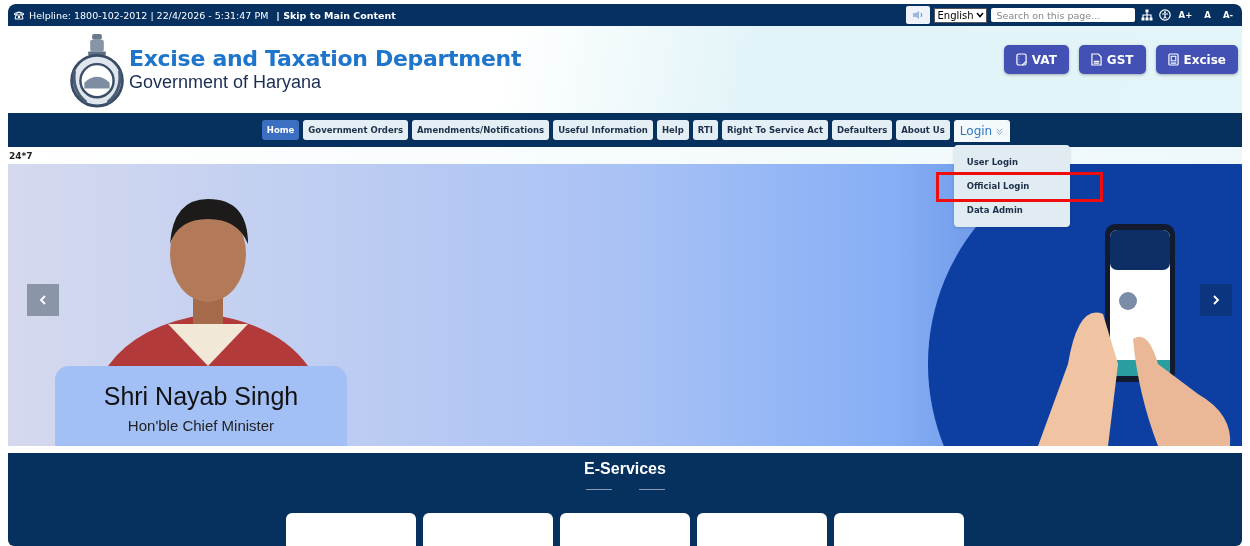 The height and width of the screenshot is (546, 1250). What do you see at coordinates (960, 15) in the screenshot?
I see `language-select: English` at bounding box center [960, 15].